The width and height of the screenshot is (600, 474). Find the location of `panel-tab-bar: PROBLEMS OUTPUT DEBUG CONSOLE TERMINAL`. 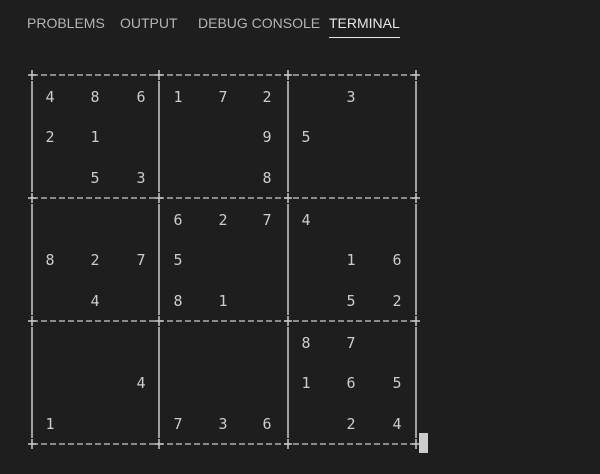

panel-tab-bar: PROBLEMS OUTPUT DEBUG CONSOLE TERMINAL is located at coordinates (300, 22).